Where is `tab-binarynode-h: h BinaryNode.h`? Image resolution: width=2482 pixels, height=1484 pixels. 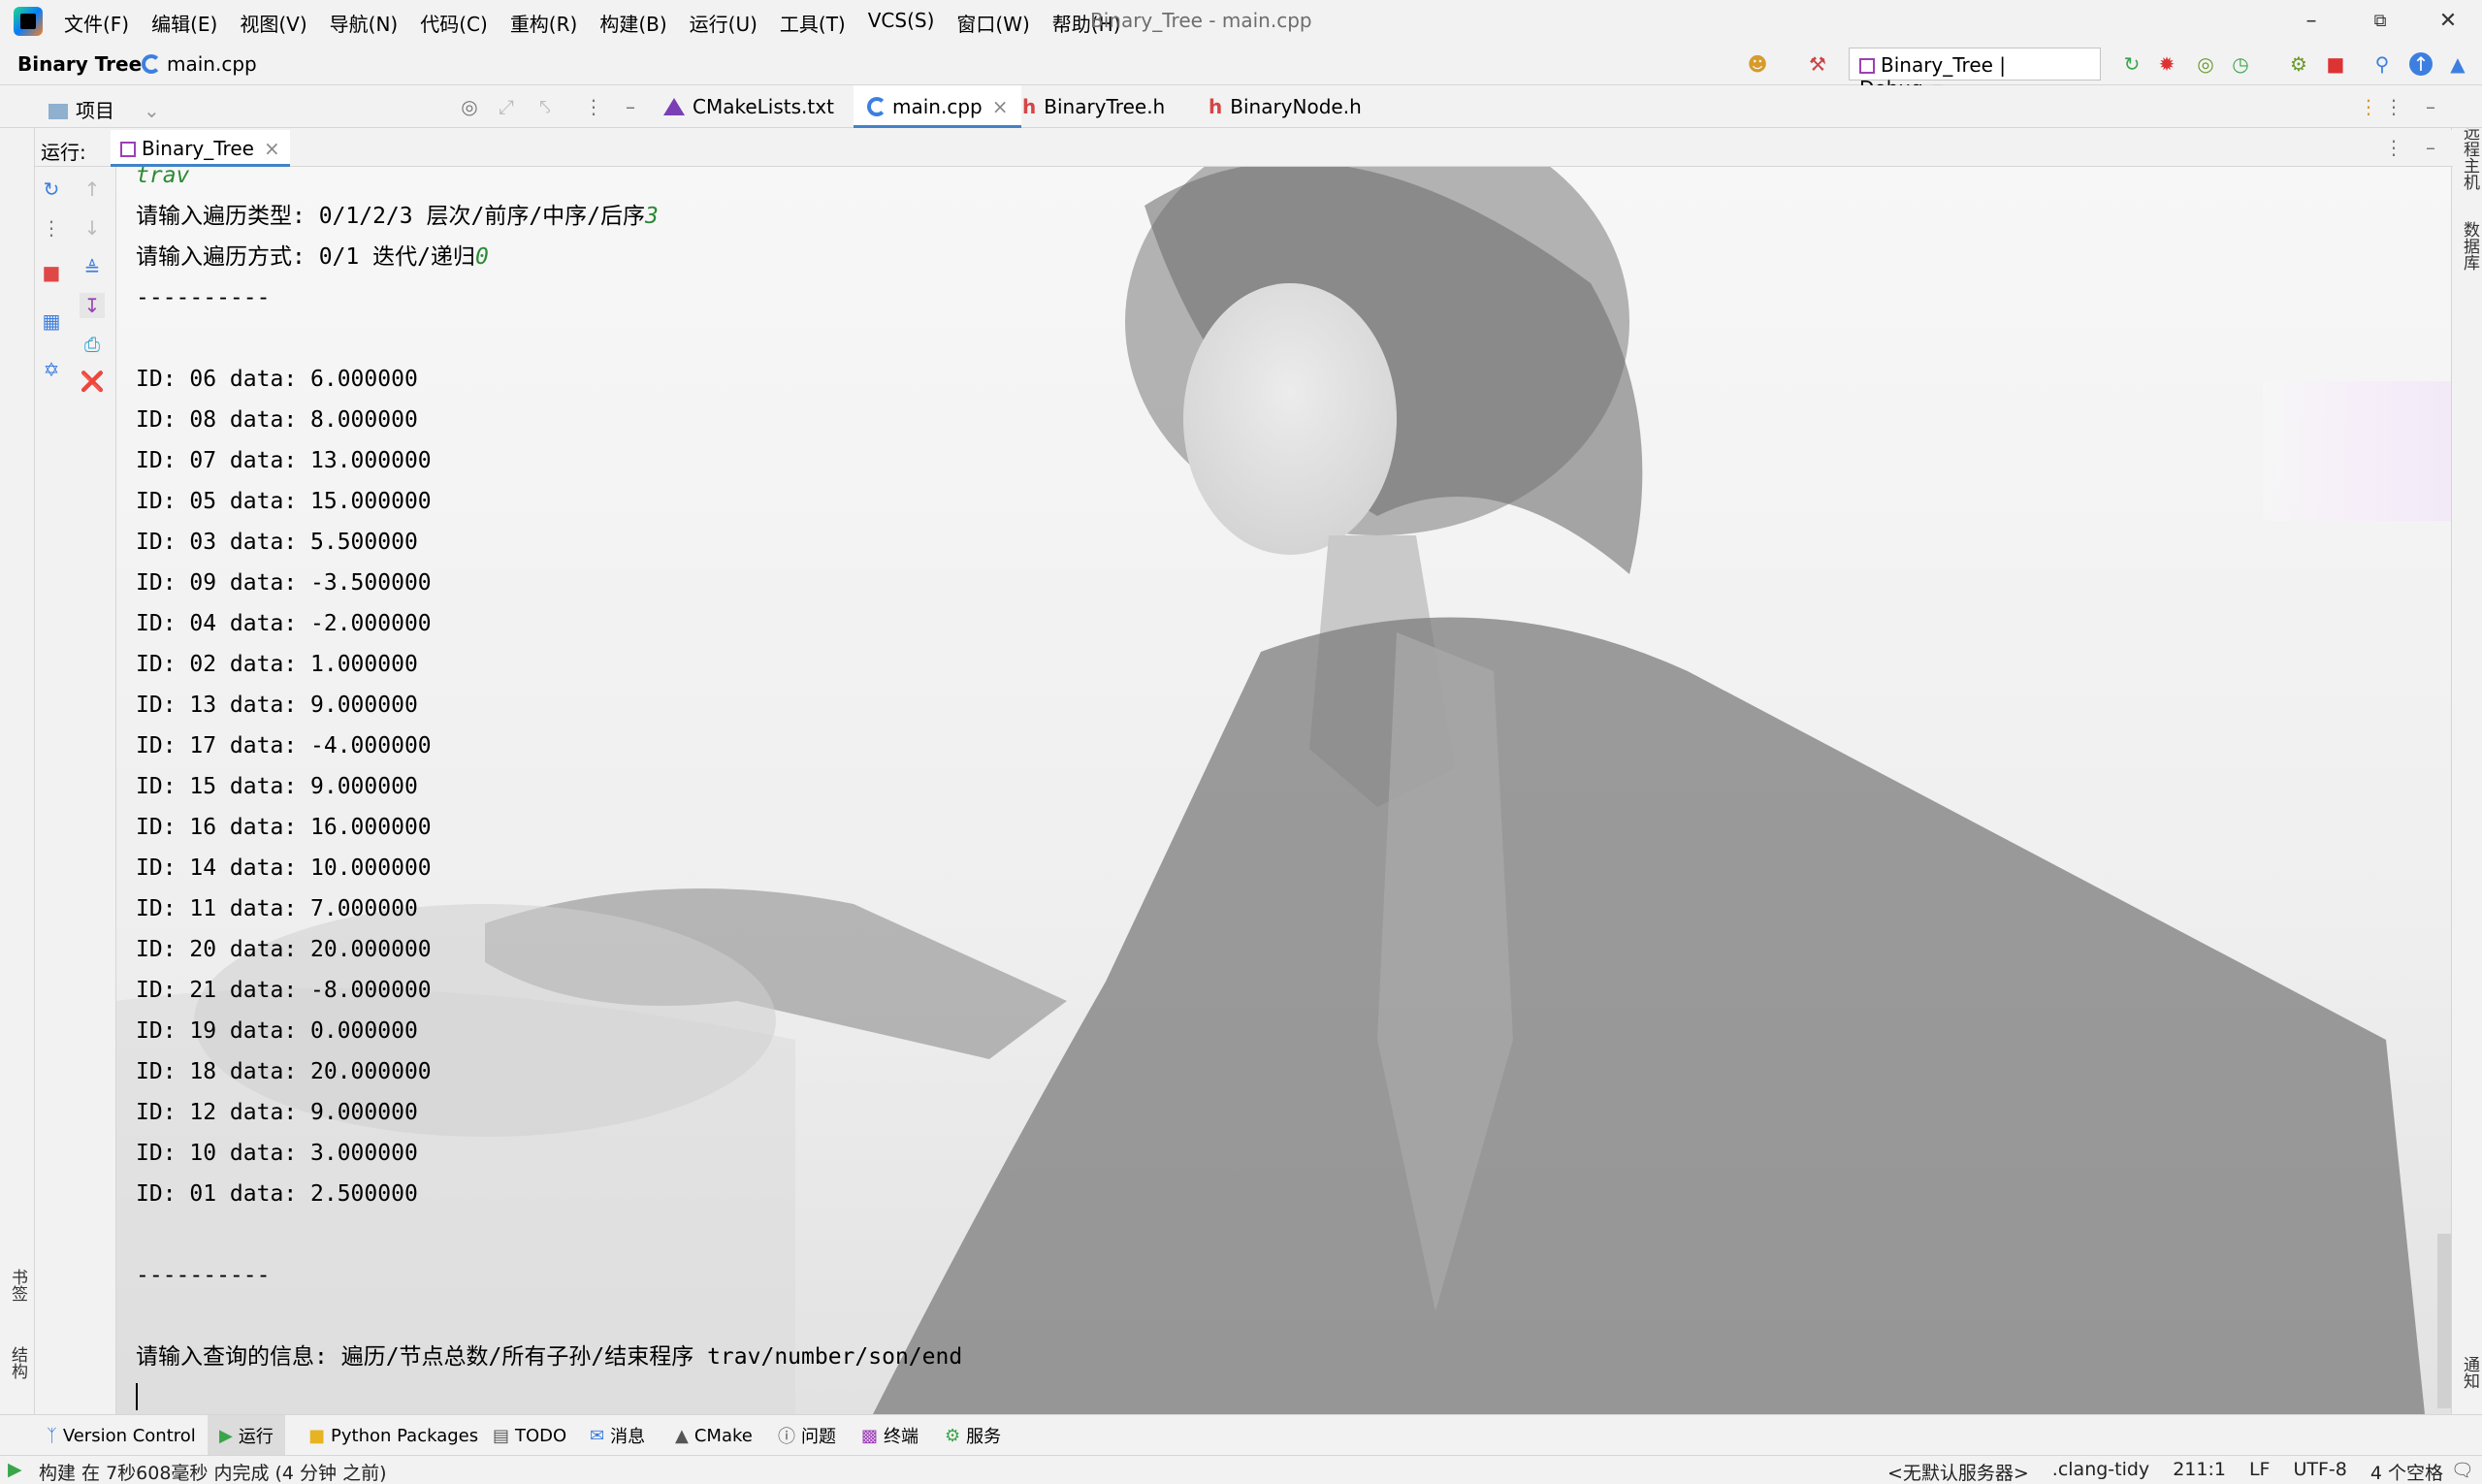 tab-binarynode-h: h BinaryNode.h is located at coordinates (1285, 106).